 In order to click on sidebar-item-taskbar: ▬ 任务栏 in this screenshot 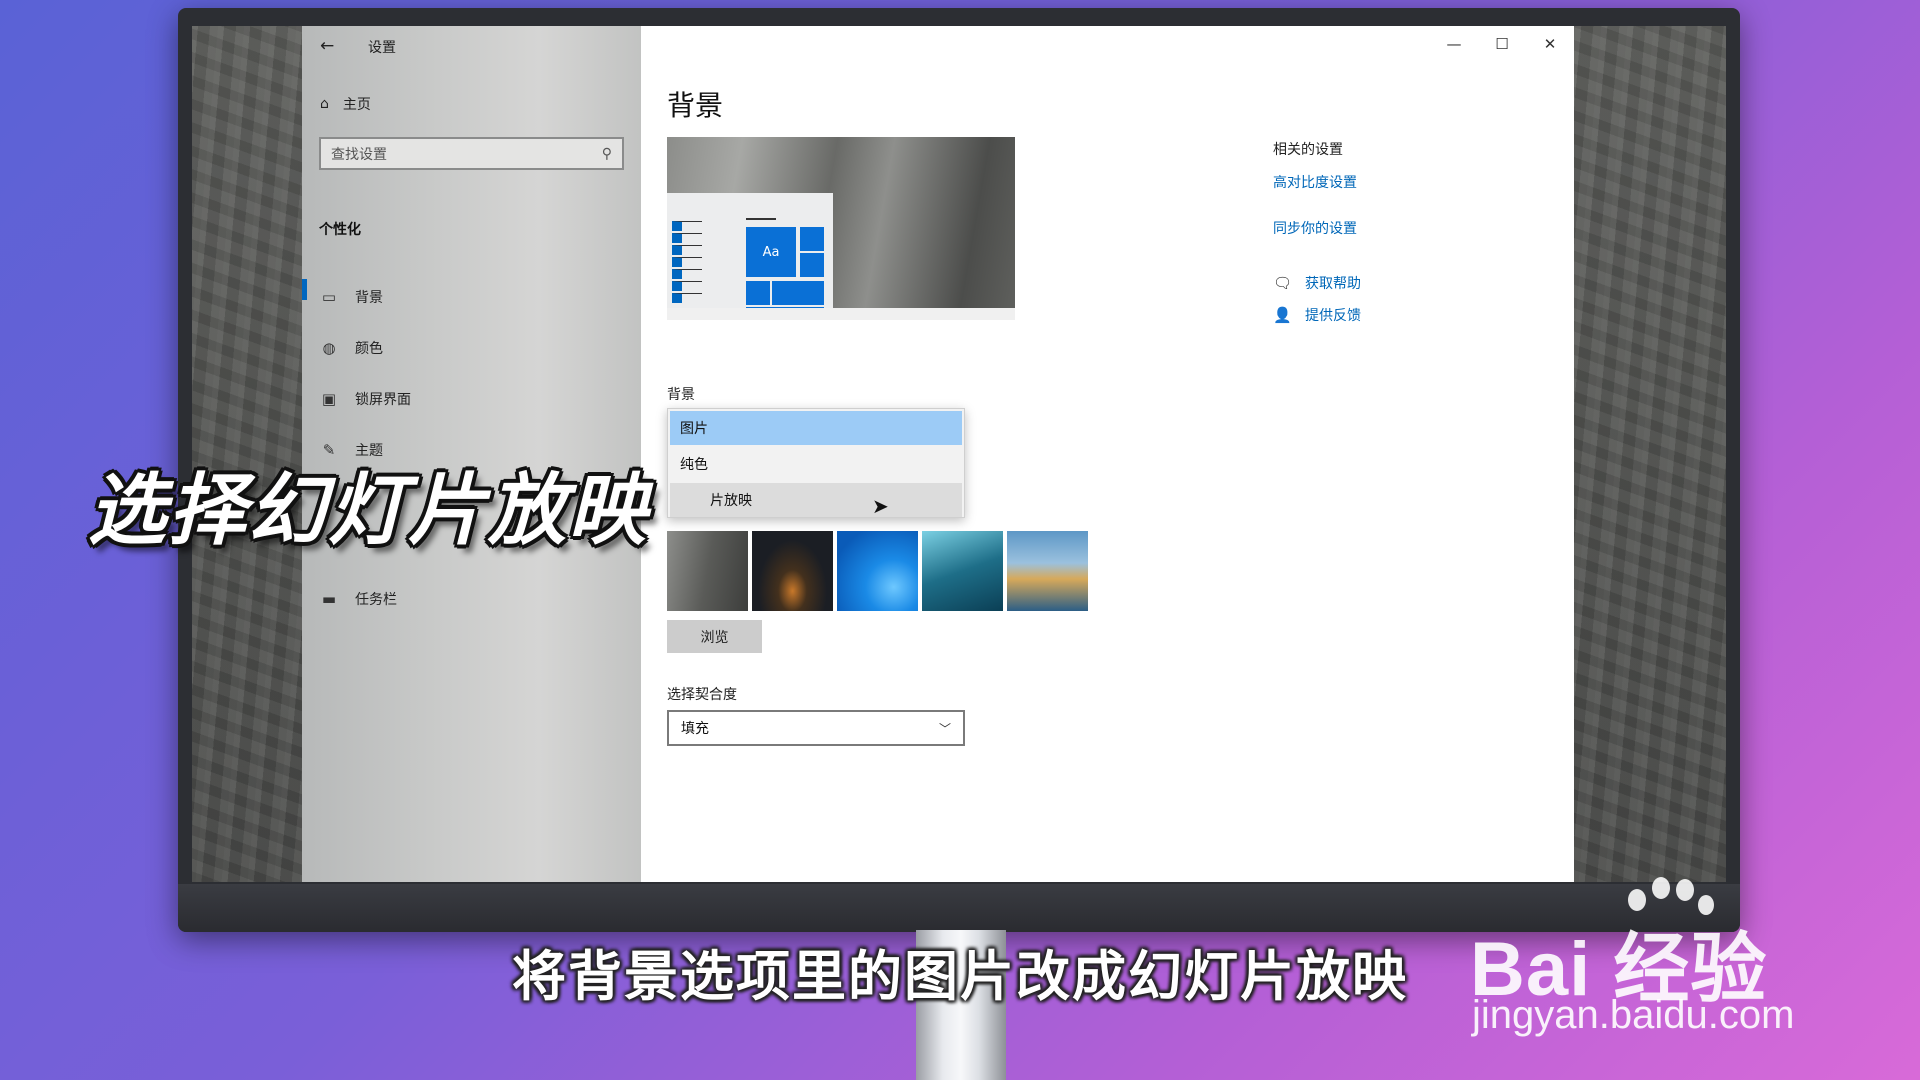, I will do `click(471, 598)`.